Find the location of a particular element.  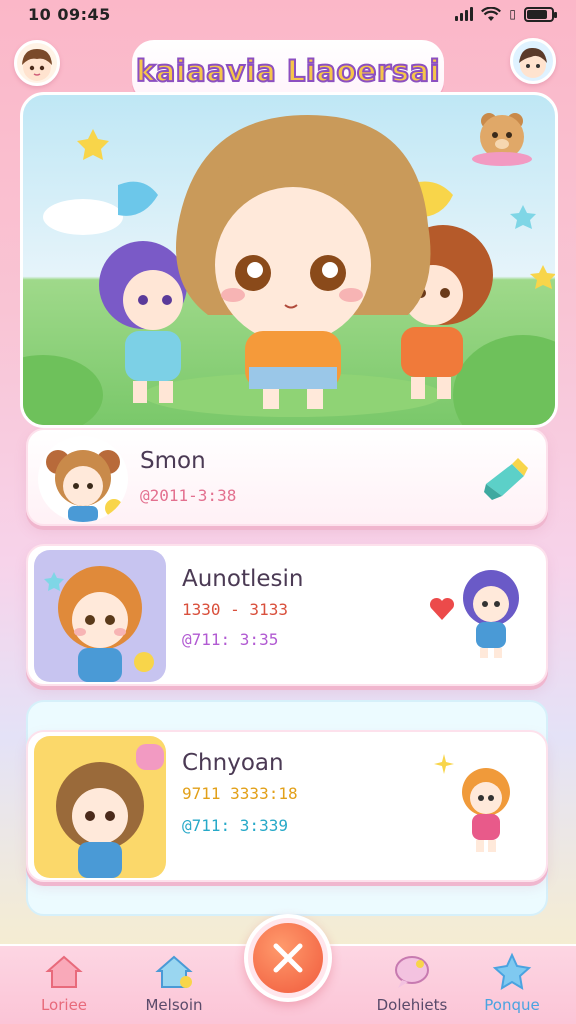

nav-item-melsoin: Melsoin is located at coordinates (174, 987).